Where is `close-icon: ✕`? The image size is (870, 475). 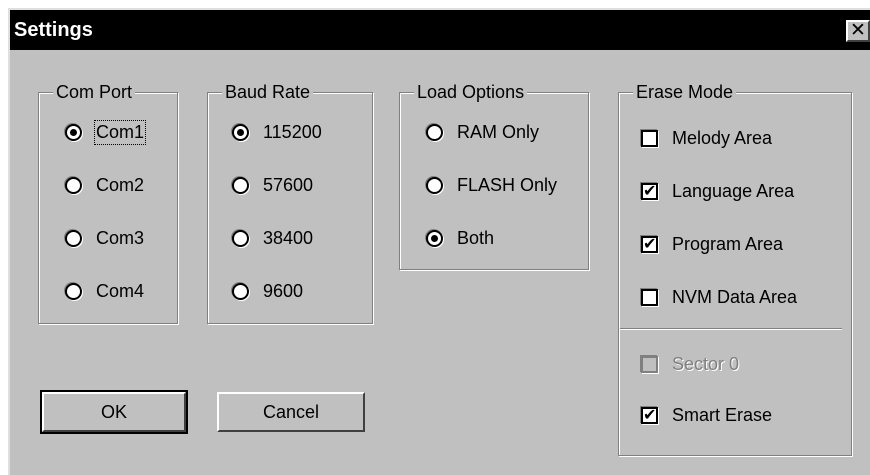 close-icon: ✕ is located at coordinates (858, 31).